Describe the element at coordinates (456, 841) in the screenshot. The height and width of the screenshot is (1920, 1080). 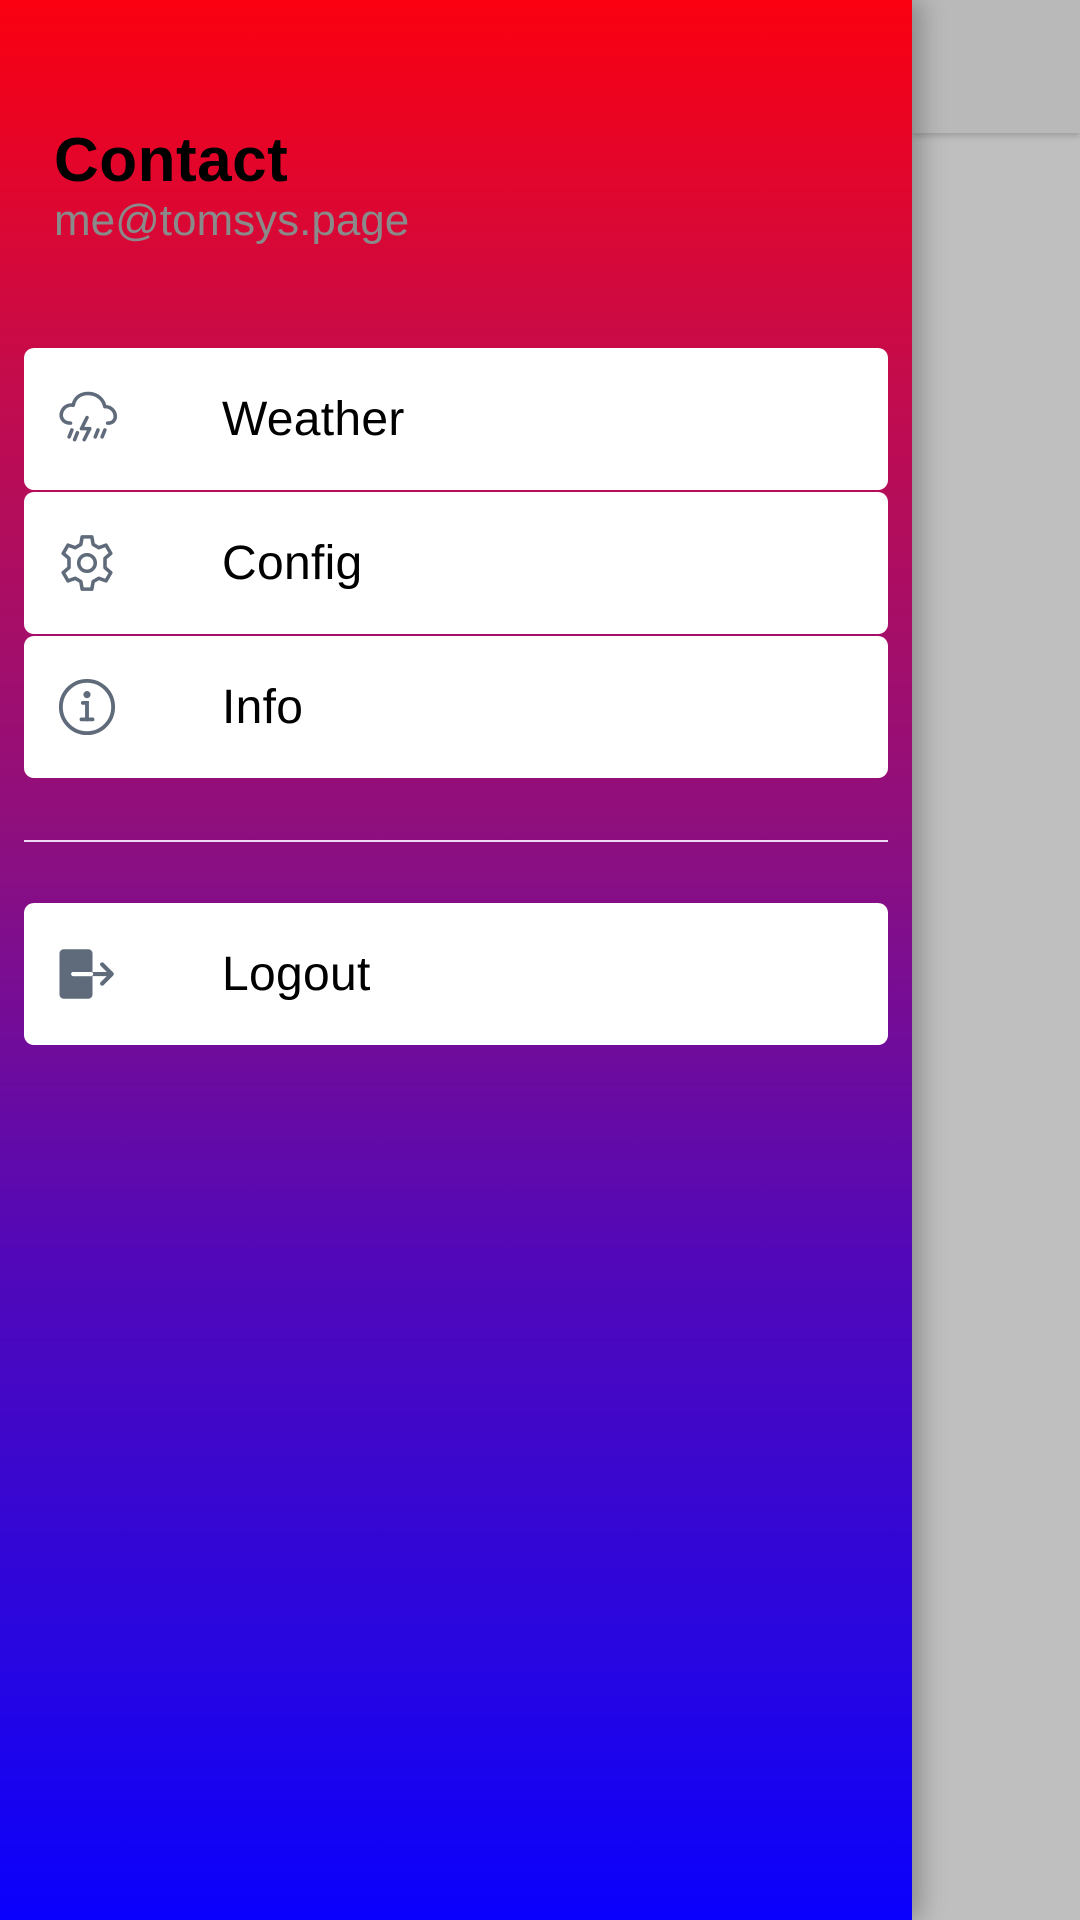
I see `menu-divider` at that location.